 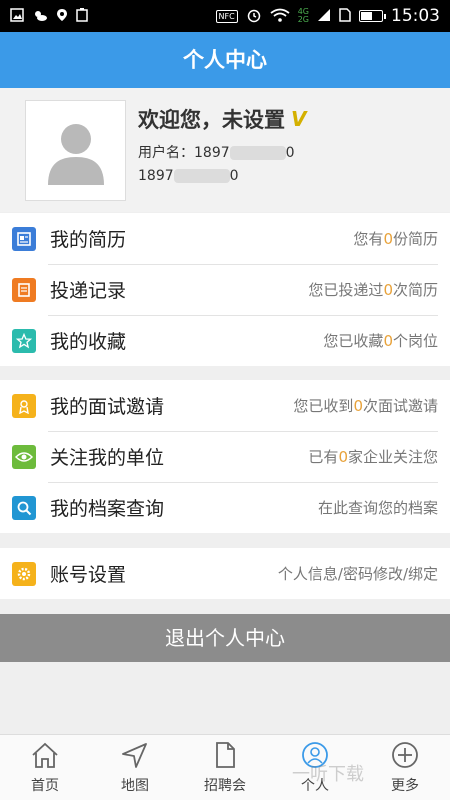 What do you see at coordinates (211, 120) in the screenshot?
I see `welcome-label: 欢迎您，未设置` at bounding box center [211, 120].